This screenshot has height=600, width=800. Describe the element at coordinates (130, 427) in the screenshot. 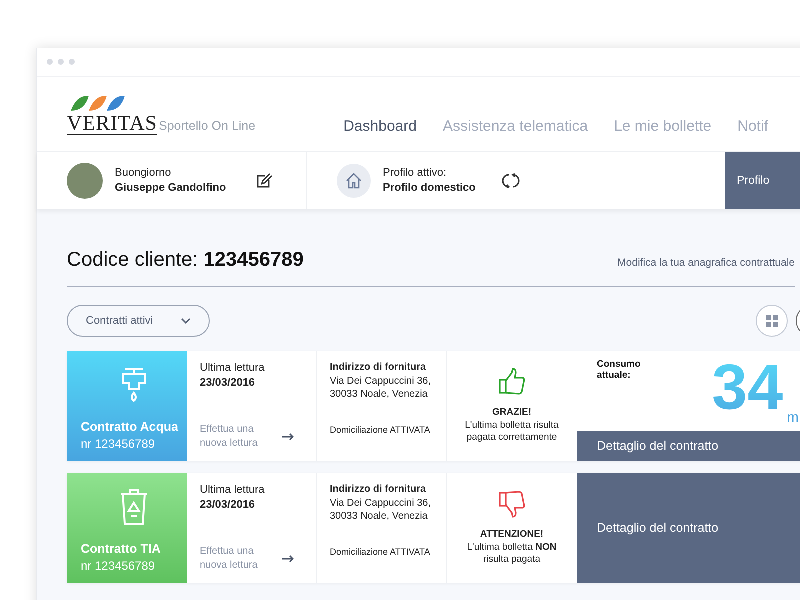

I see `contract-title: Contratto Acqua` at that location.